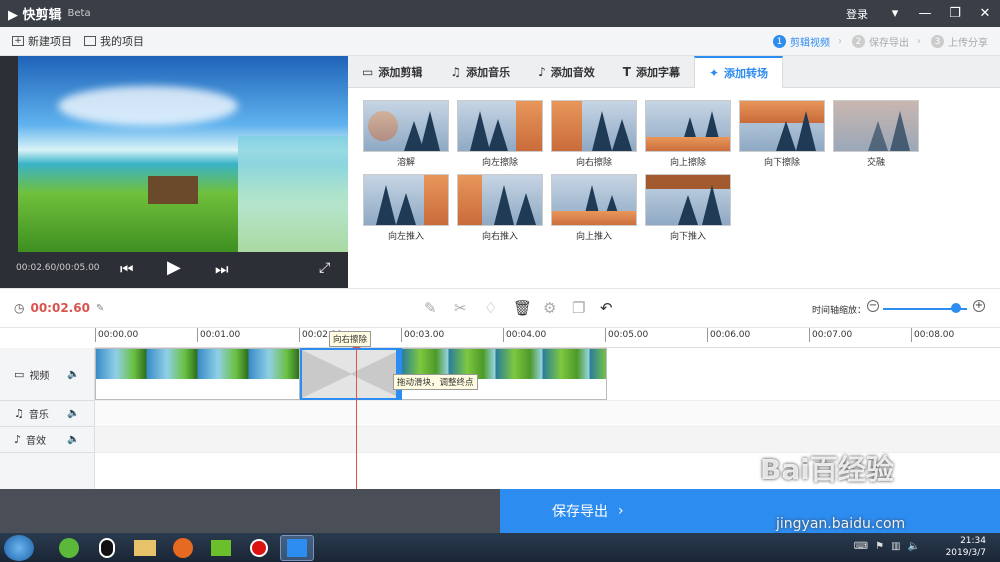 Image resolution: width=1000 pixels, height=562 pixels. What do you see at coordinates (782, 134) in the screenshot?
I see `transition-wipe-down: 向下擦除` at bounding box center [782, 134].